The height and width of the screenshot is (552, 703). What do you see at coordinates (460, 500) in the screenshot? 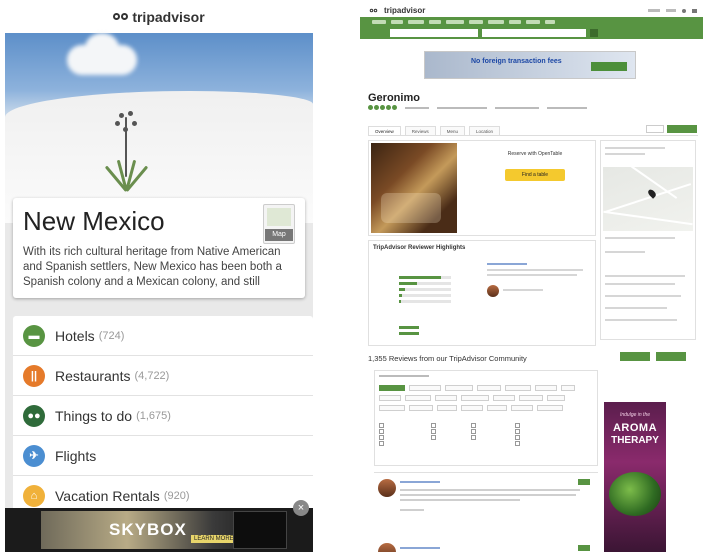
I see `review-text` at bounding box center [460, 500].